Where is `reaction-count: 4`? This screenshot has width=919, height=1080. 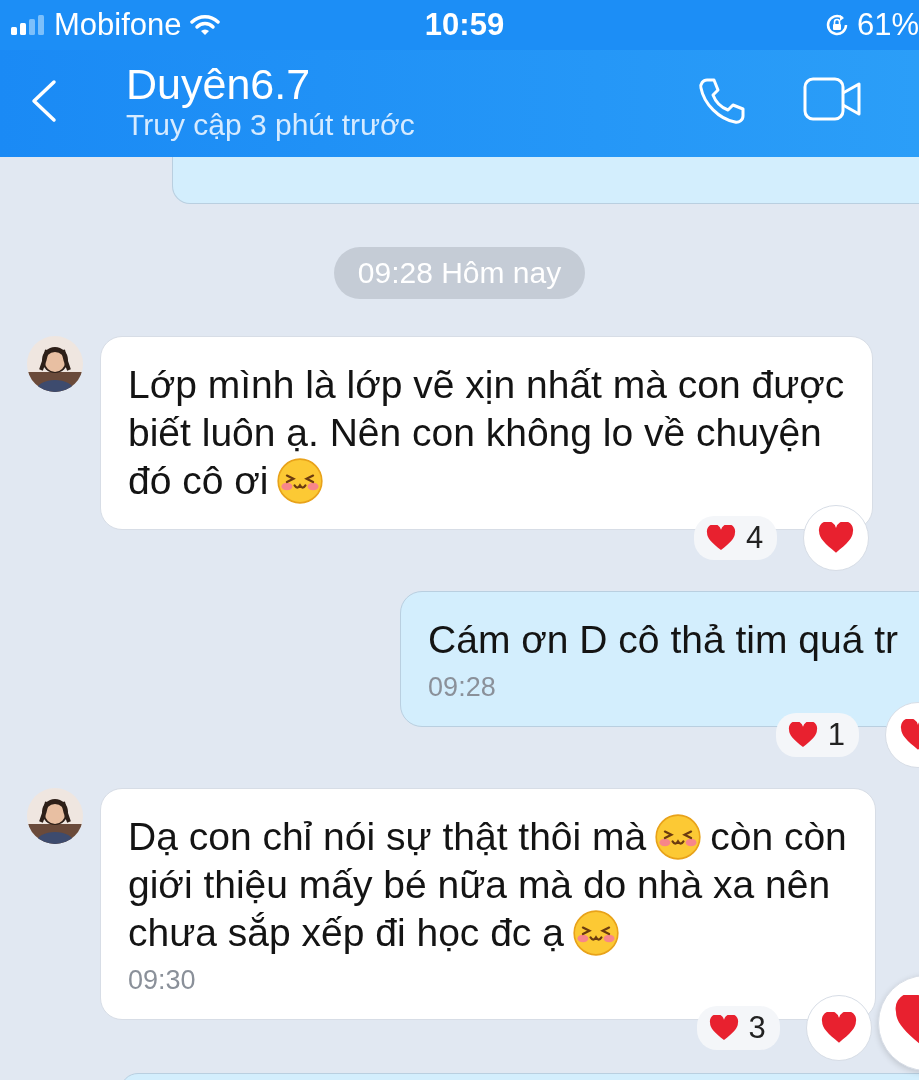 reaction-count: 4 is located at coordinates (736, 538).